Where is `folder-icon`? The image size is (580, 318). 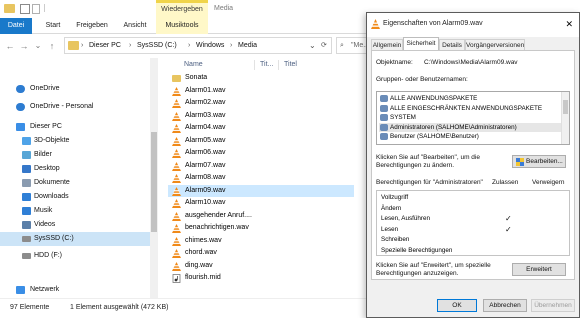 folder-icon is located at coordinates (176, 78).